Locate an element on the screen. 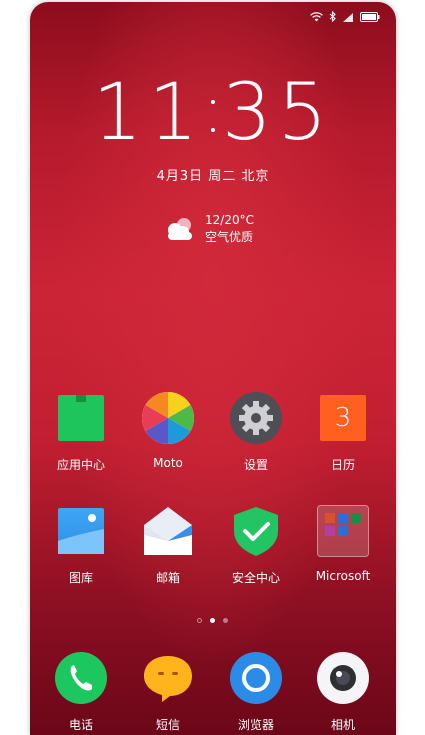 Image resolution: width=425 pixels, height=735 pixels. messages-icon is located at coordinates (168, 678).